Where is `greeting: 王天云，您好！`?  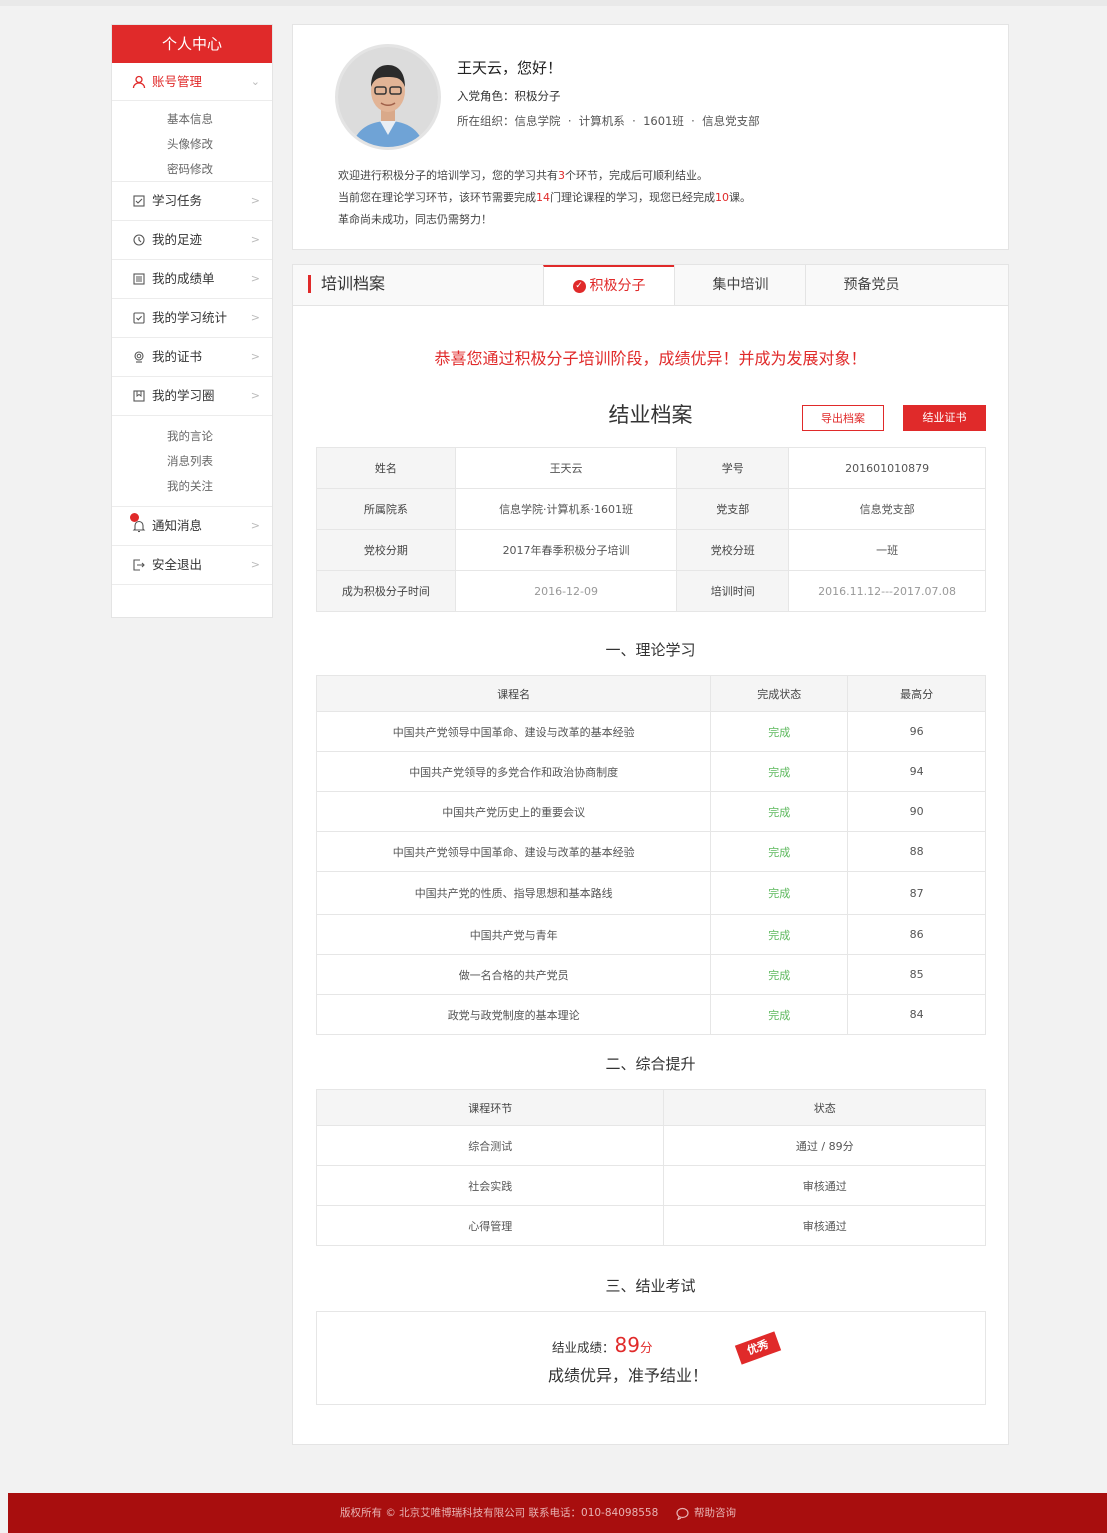 greeting: 王天云，您好！ is located at coordinates (510, 68).